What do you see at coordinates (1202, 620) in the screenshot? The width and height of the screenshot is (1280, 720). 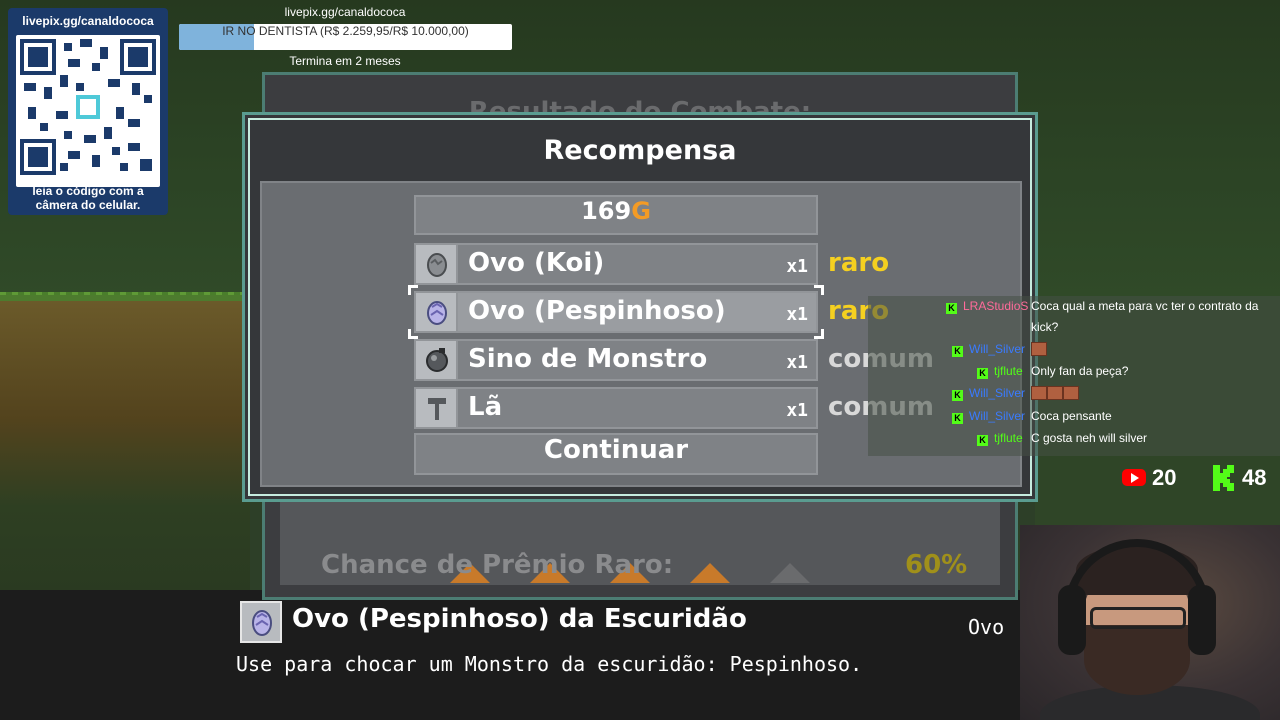 I see `headphone-right` at bounding box center [1202, 620].